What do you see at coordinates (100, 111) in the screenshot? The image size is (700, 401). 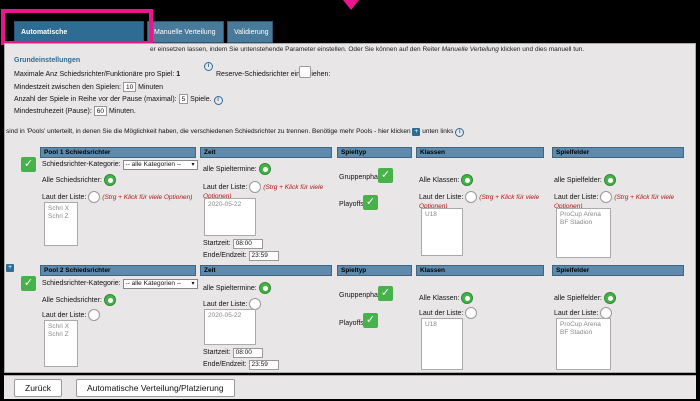 I see `ruhe-input: 60` at bounding box center [100, 111].